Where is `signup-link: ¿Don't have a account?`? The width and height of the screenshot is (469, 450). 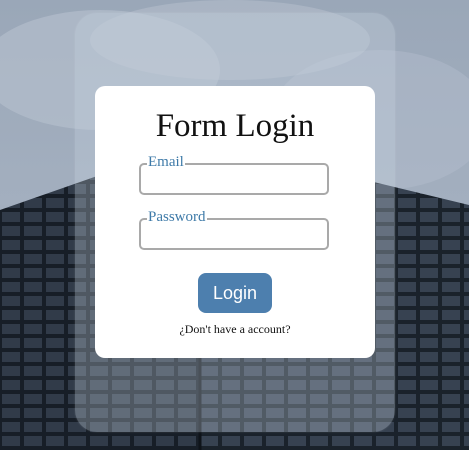
signup-link: ¿Don't have a account? is located at coordinates (235, 329).